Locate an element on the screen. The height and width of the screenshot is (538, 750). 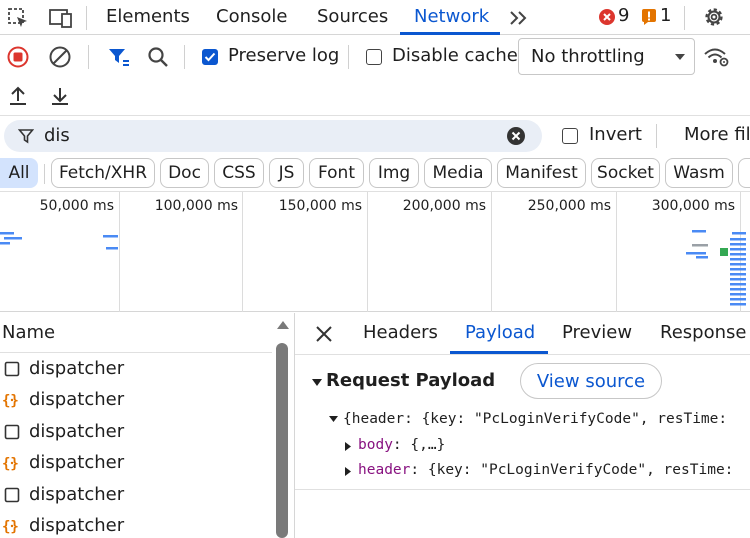
filter-funnel-icon is located at coordinates (118, 57).